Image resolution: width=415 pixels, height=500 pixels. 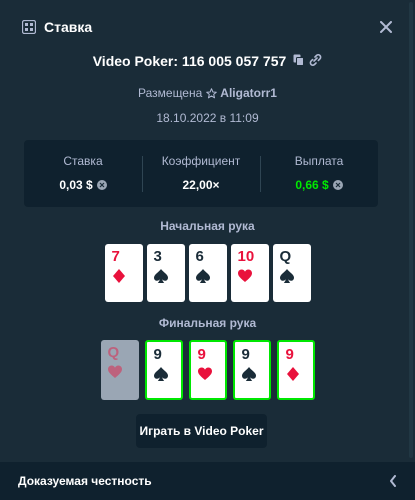 I want to click on star-icon, so click(x=212, y=93).